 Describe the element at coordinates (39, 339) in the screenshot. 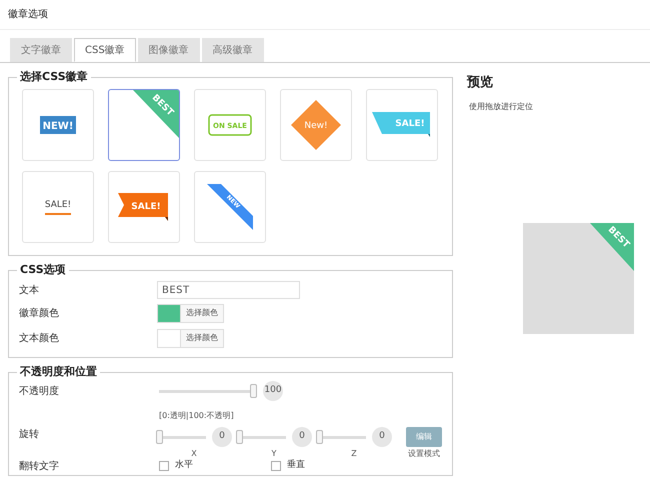

I see `field-label: 文本颜色` at that location.